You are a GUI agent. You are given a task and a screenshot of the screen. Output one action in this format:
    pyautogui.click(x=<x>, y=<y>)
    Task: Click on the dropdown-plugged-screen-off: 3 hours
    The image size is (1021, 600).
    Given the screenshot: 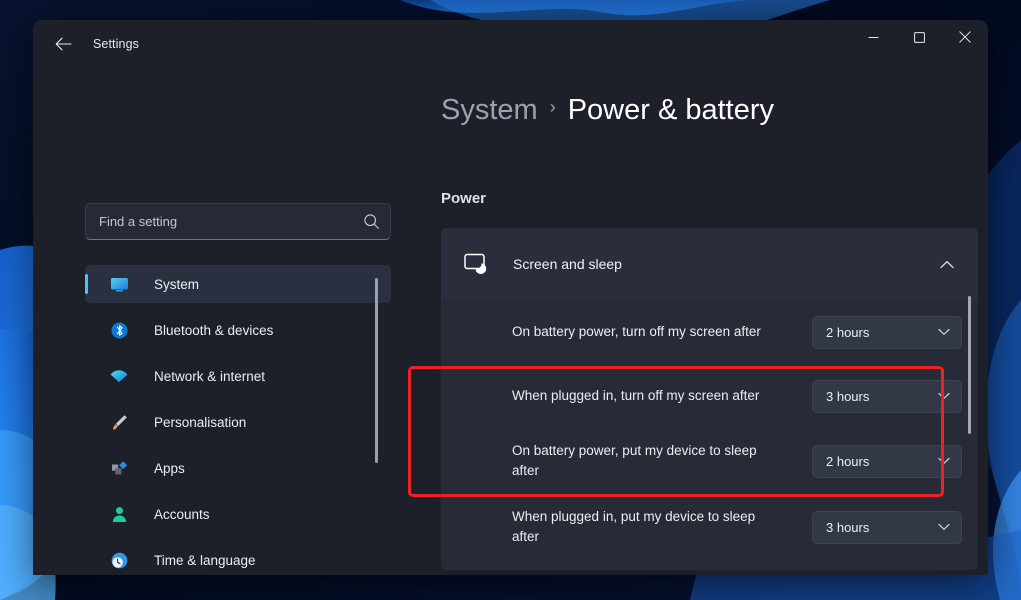 What is the action you would take?
    pyautogui.click(x=887, y=396)
    